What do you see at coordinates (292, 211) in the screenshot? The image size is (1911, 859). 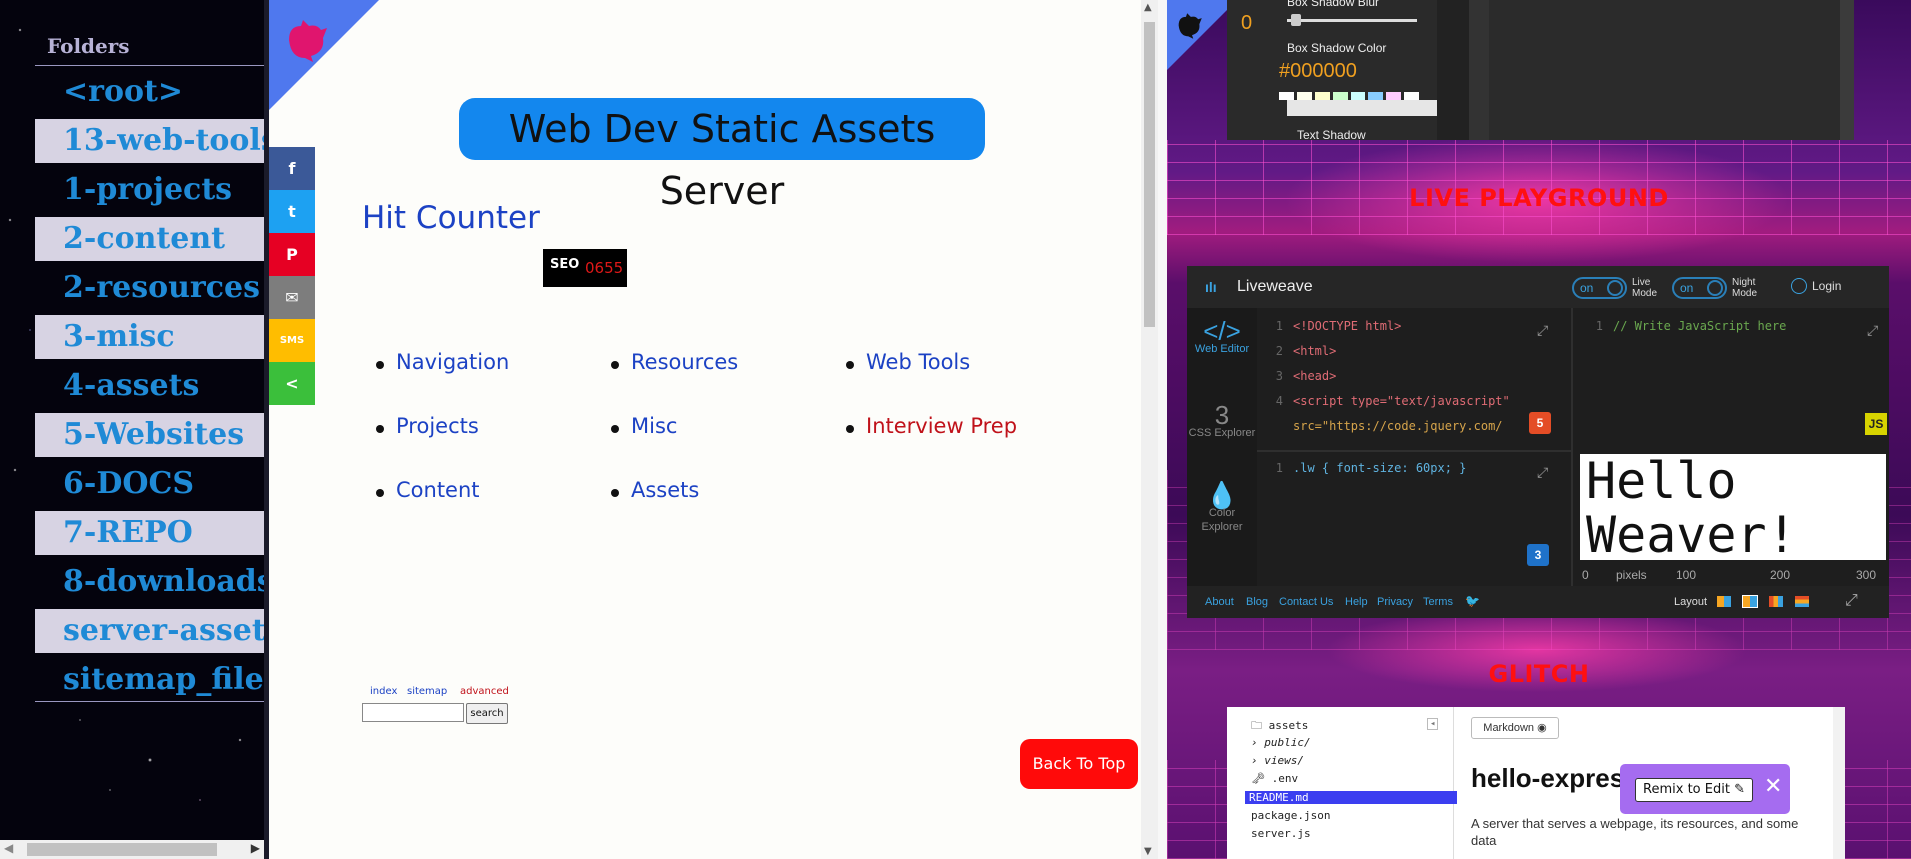 I see `twitter-share-icon: t` at bounding box center [292, 211].